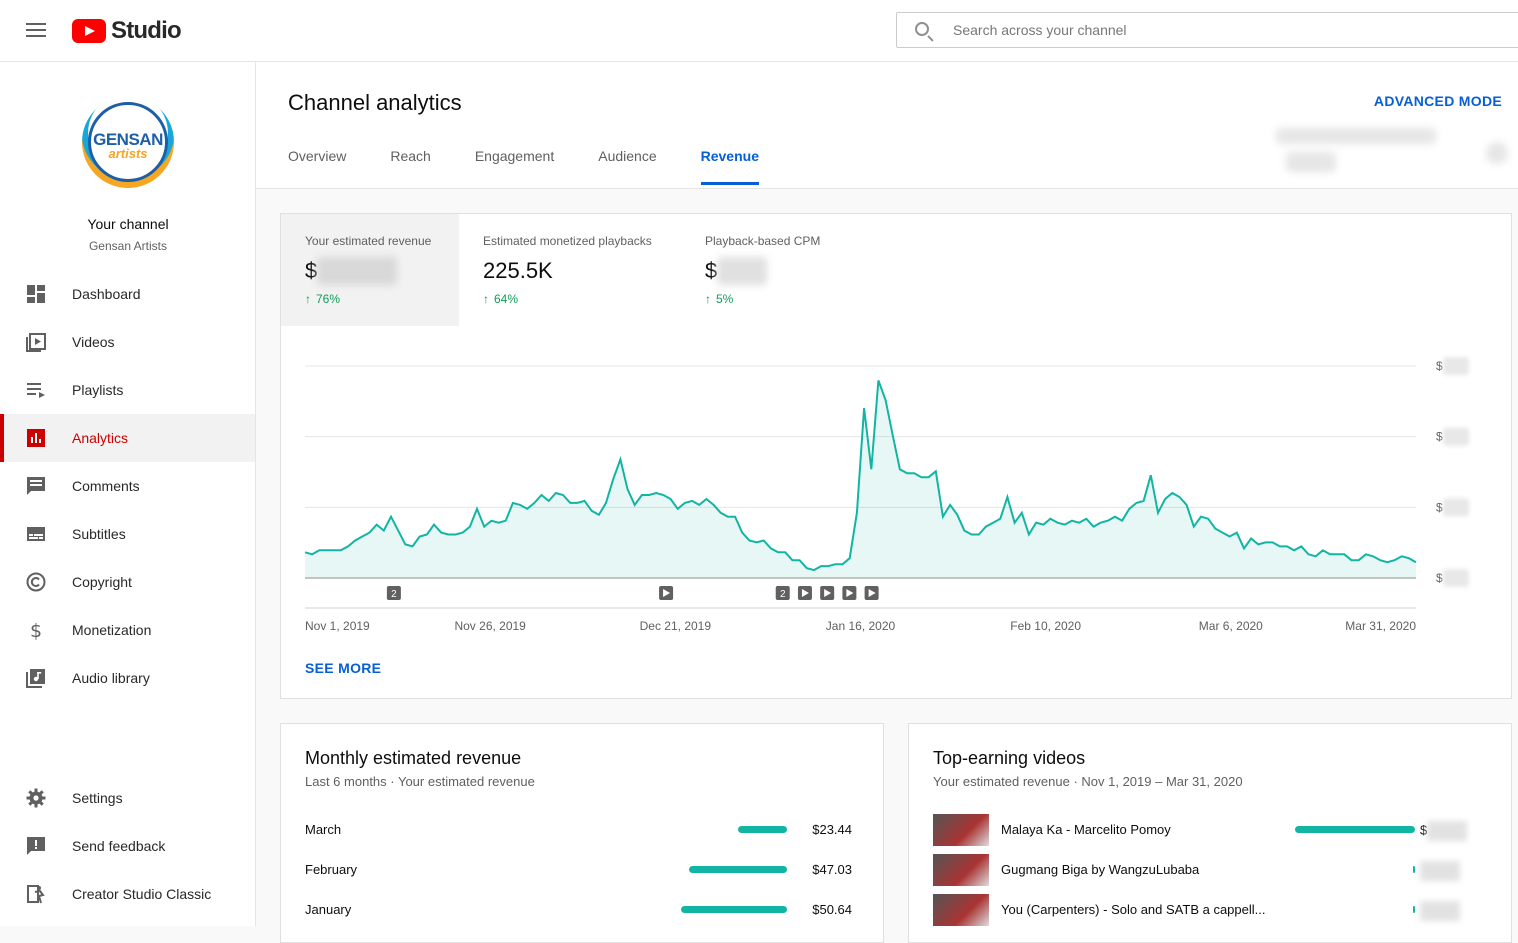 The width and height of the screenshot is (1518, 943). Describe the element at coordinates (98, 390) in the screenshot. I see `sidebar-item-label: Playlists` at that location.